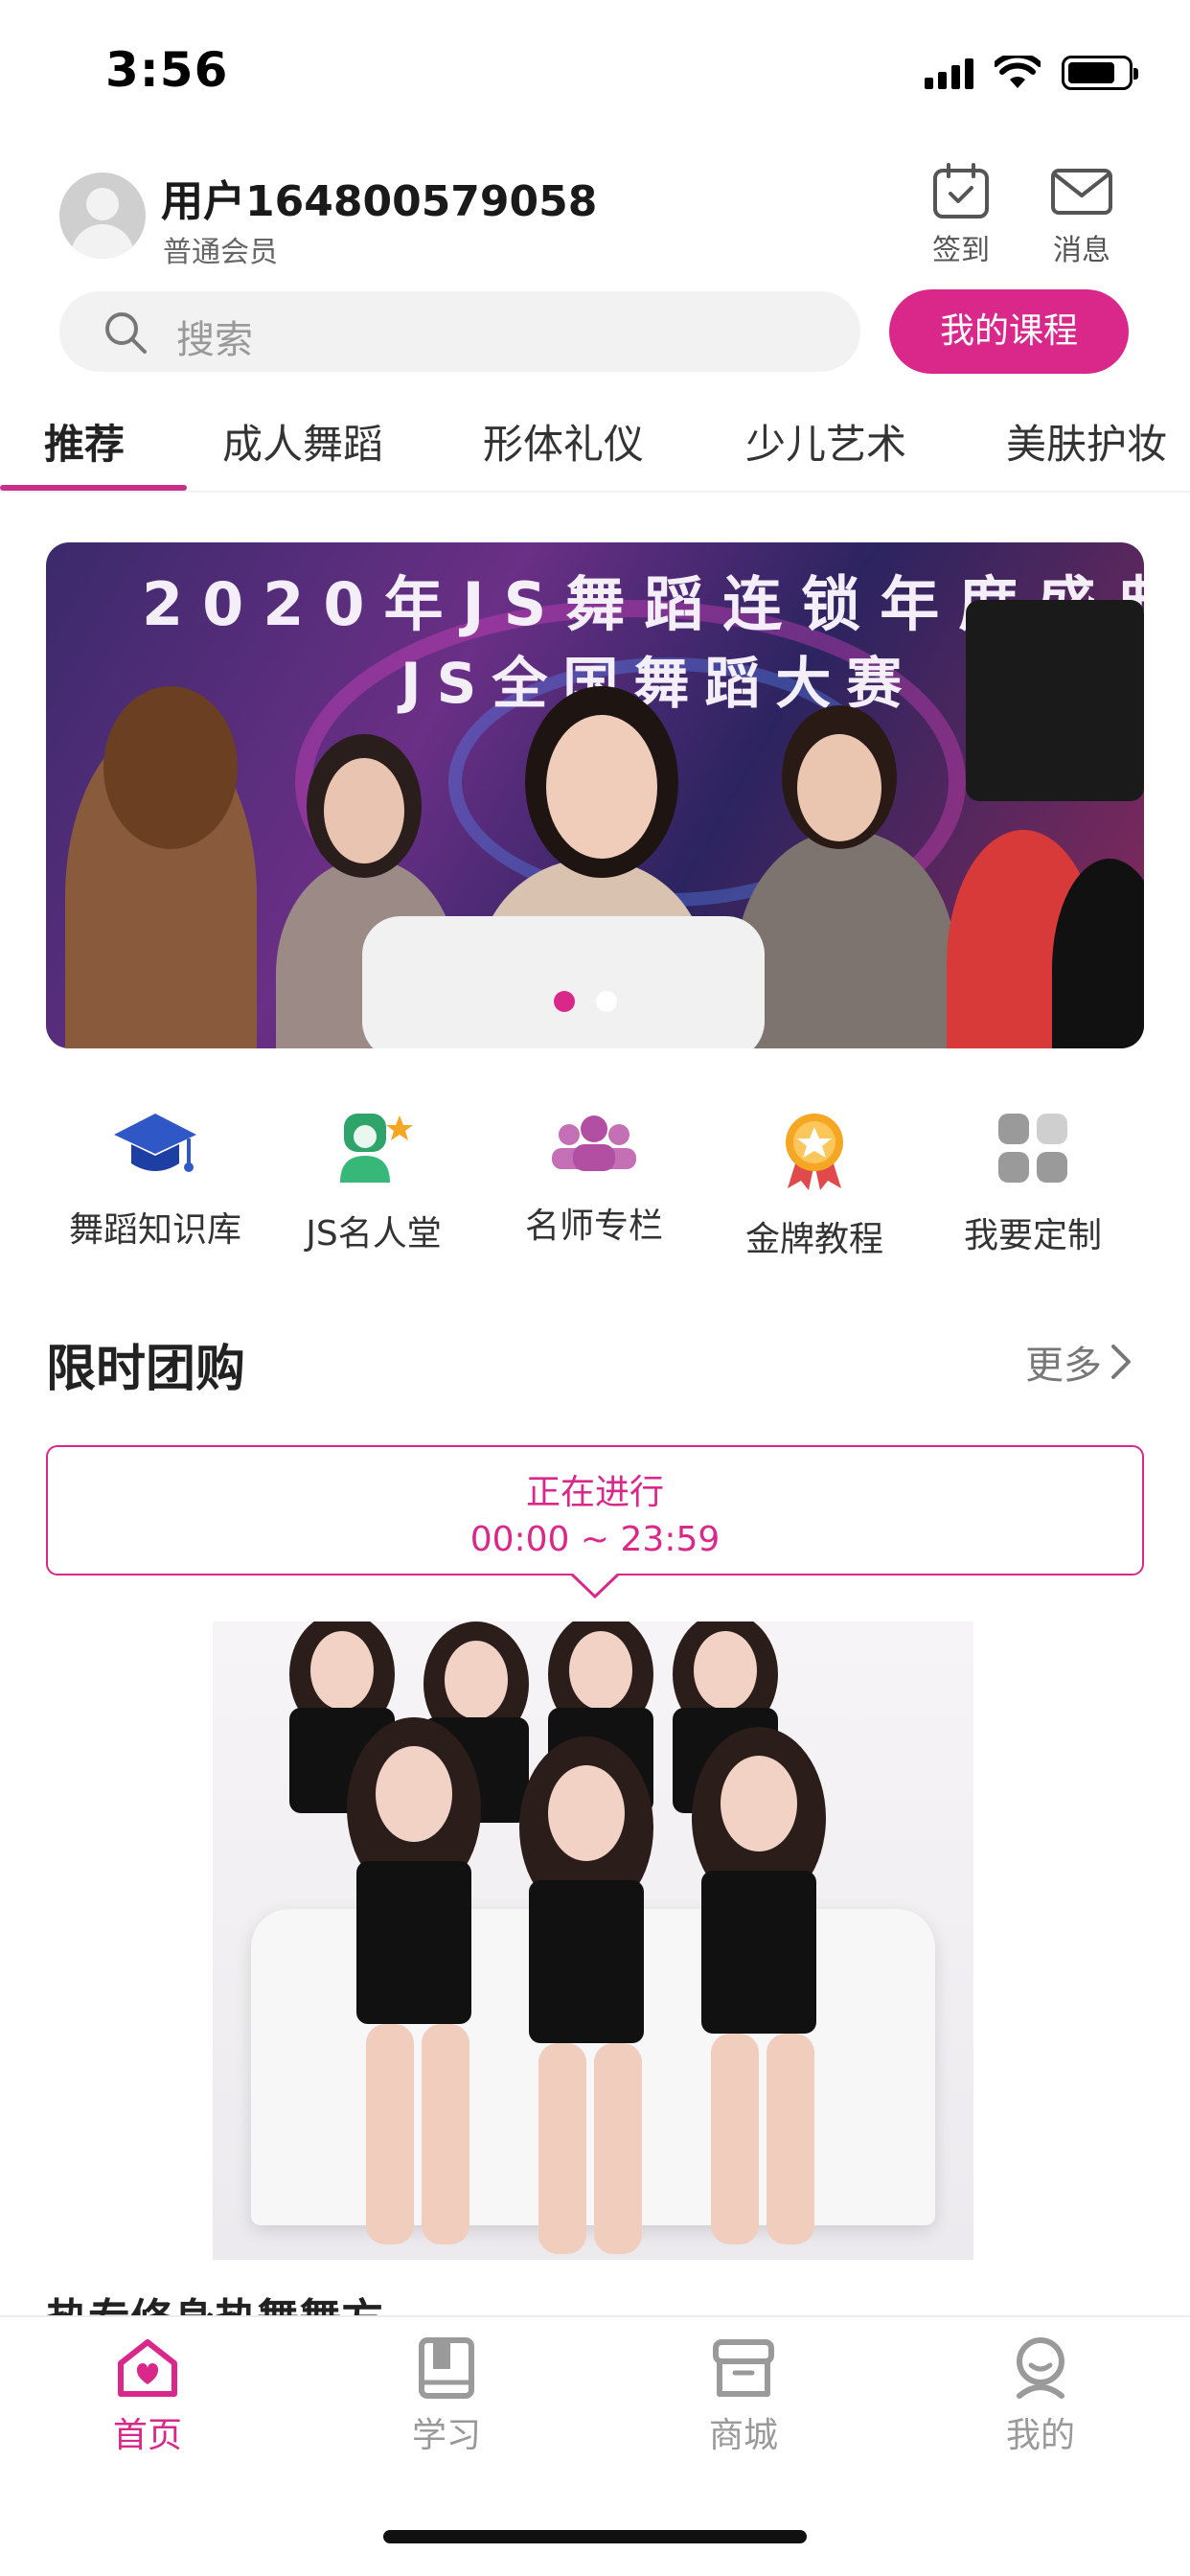  I want to click on nav-profile: 我的, so click(1040, 2396).